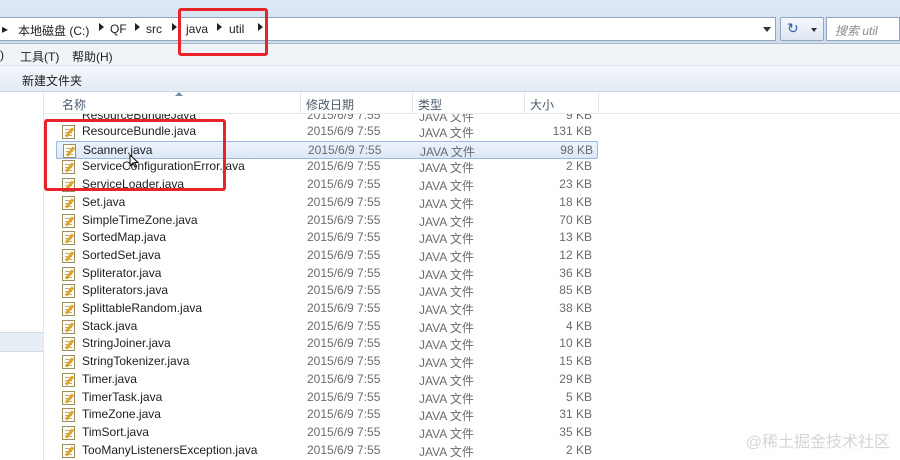 This screenshot has height=460, width=900. What do you see at coordinates (21, 342) in the screenshot?
I see `navigation-selected-item` at bounding box center [21, 342].